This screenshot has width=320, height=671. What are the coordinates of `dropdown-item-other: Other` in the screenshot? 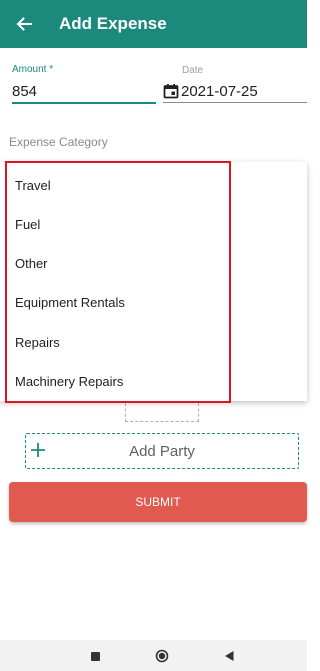 It's located at (115, 264).